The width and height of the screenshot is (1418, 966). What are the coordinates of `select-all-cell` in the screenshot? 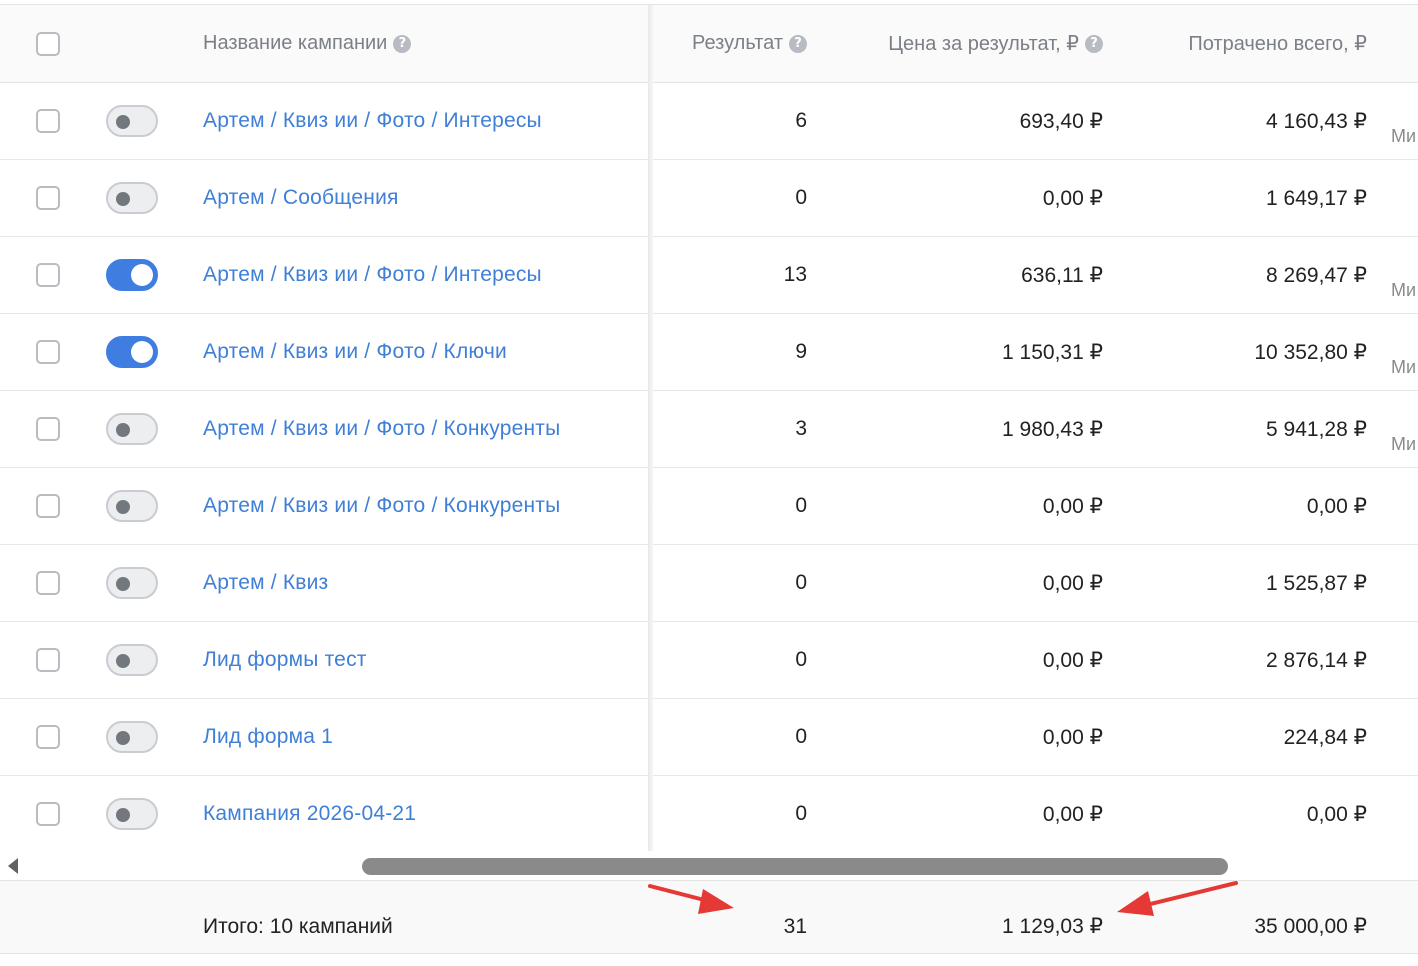 It's located at (50, 43).